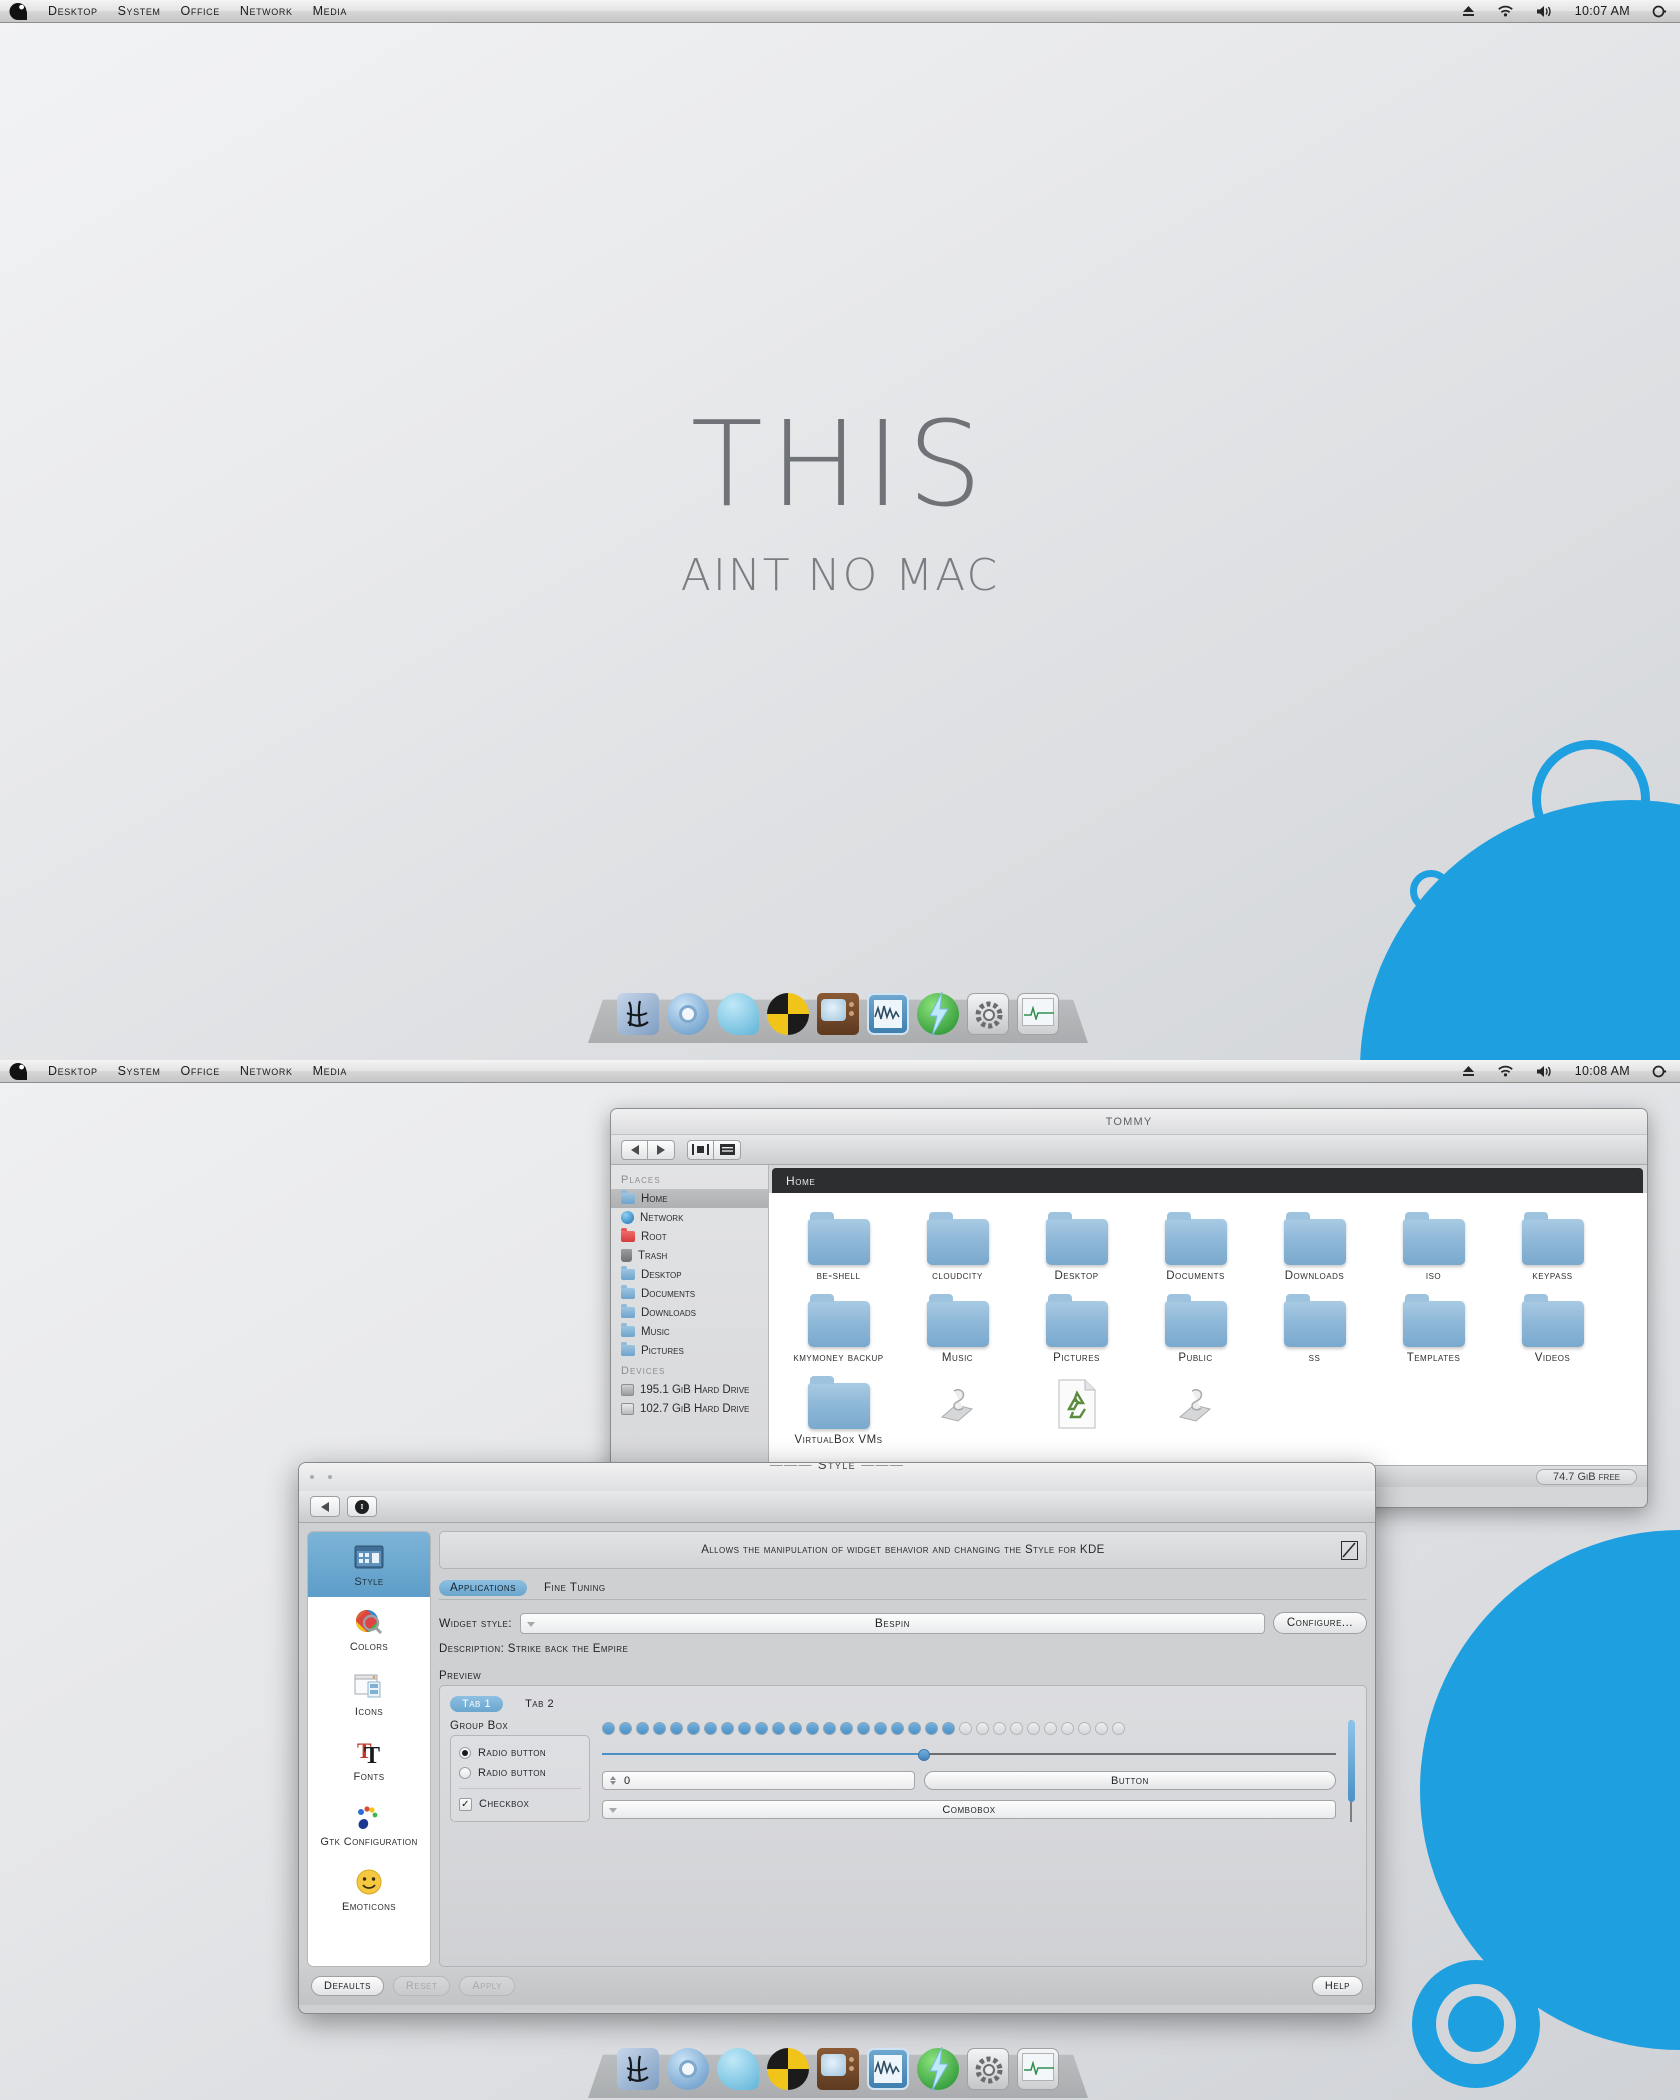  What do you see at coordinates (661, 1149) in the screenshot?
I see `forward-arrow-icon` at bounding box center [661, 1149].